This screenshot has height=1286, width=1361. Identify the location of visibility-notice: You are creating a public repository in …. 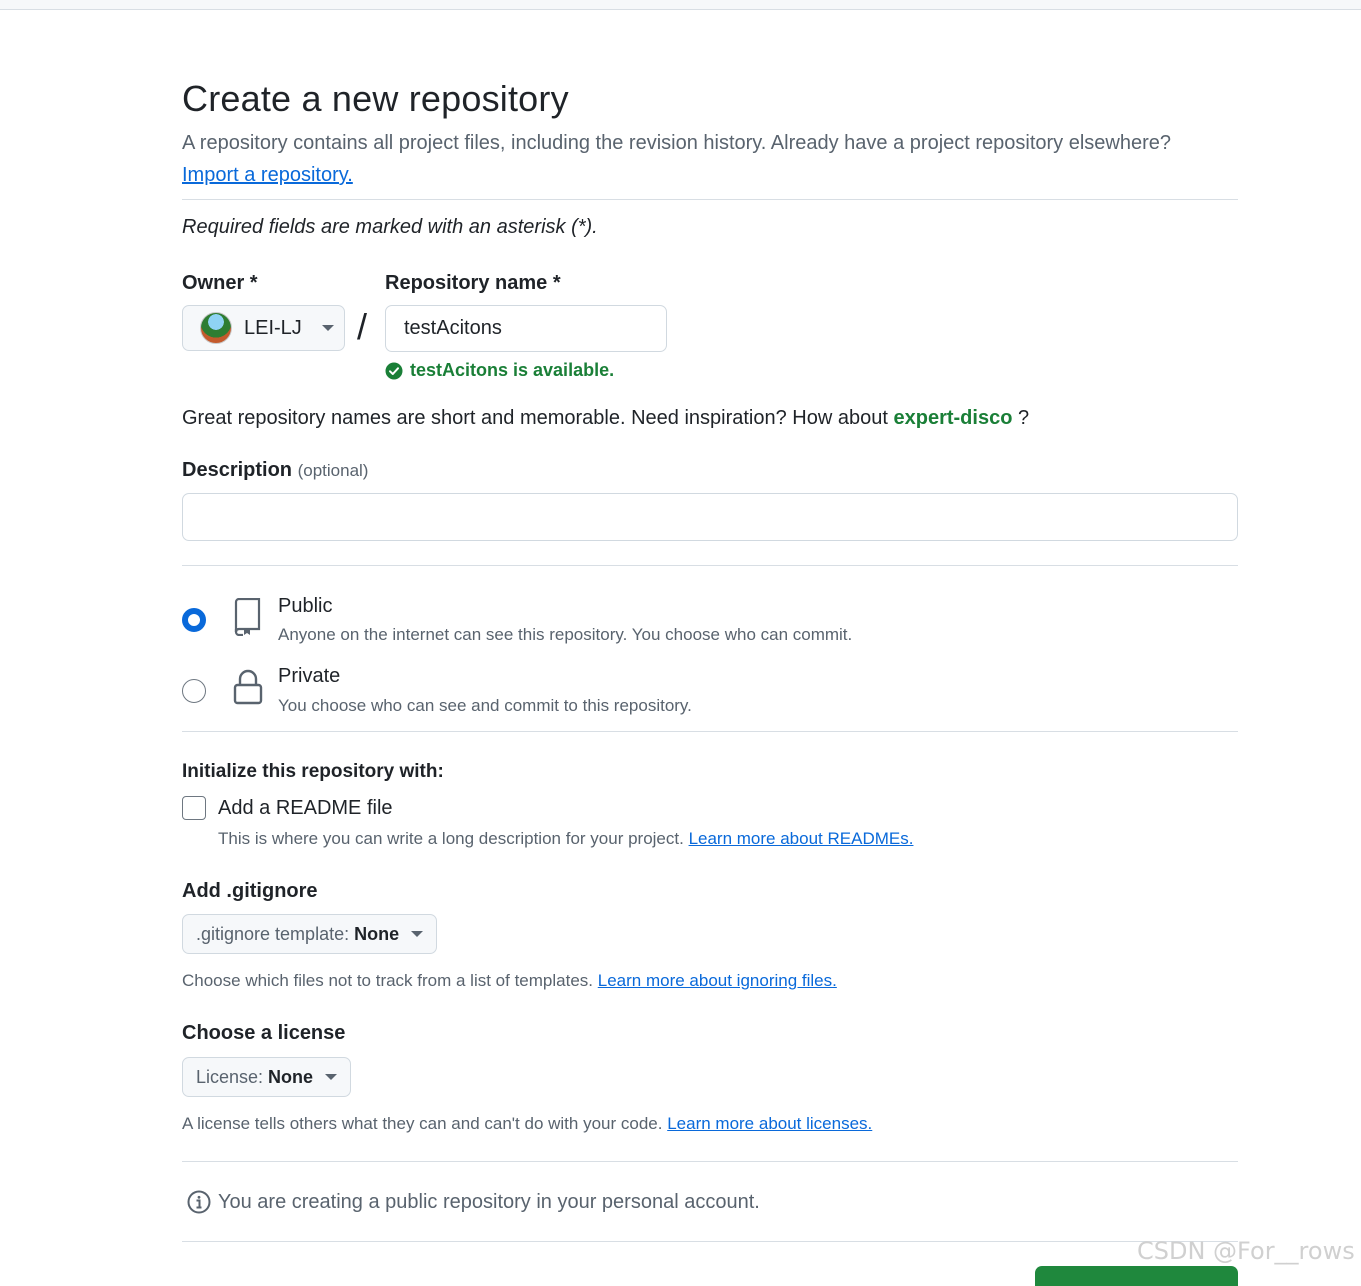
(473, 1202).